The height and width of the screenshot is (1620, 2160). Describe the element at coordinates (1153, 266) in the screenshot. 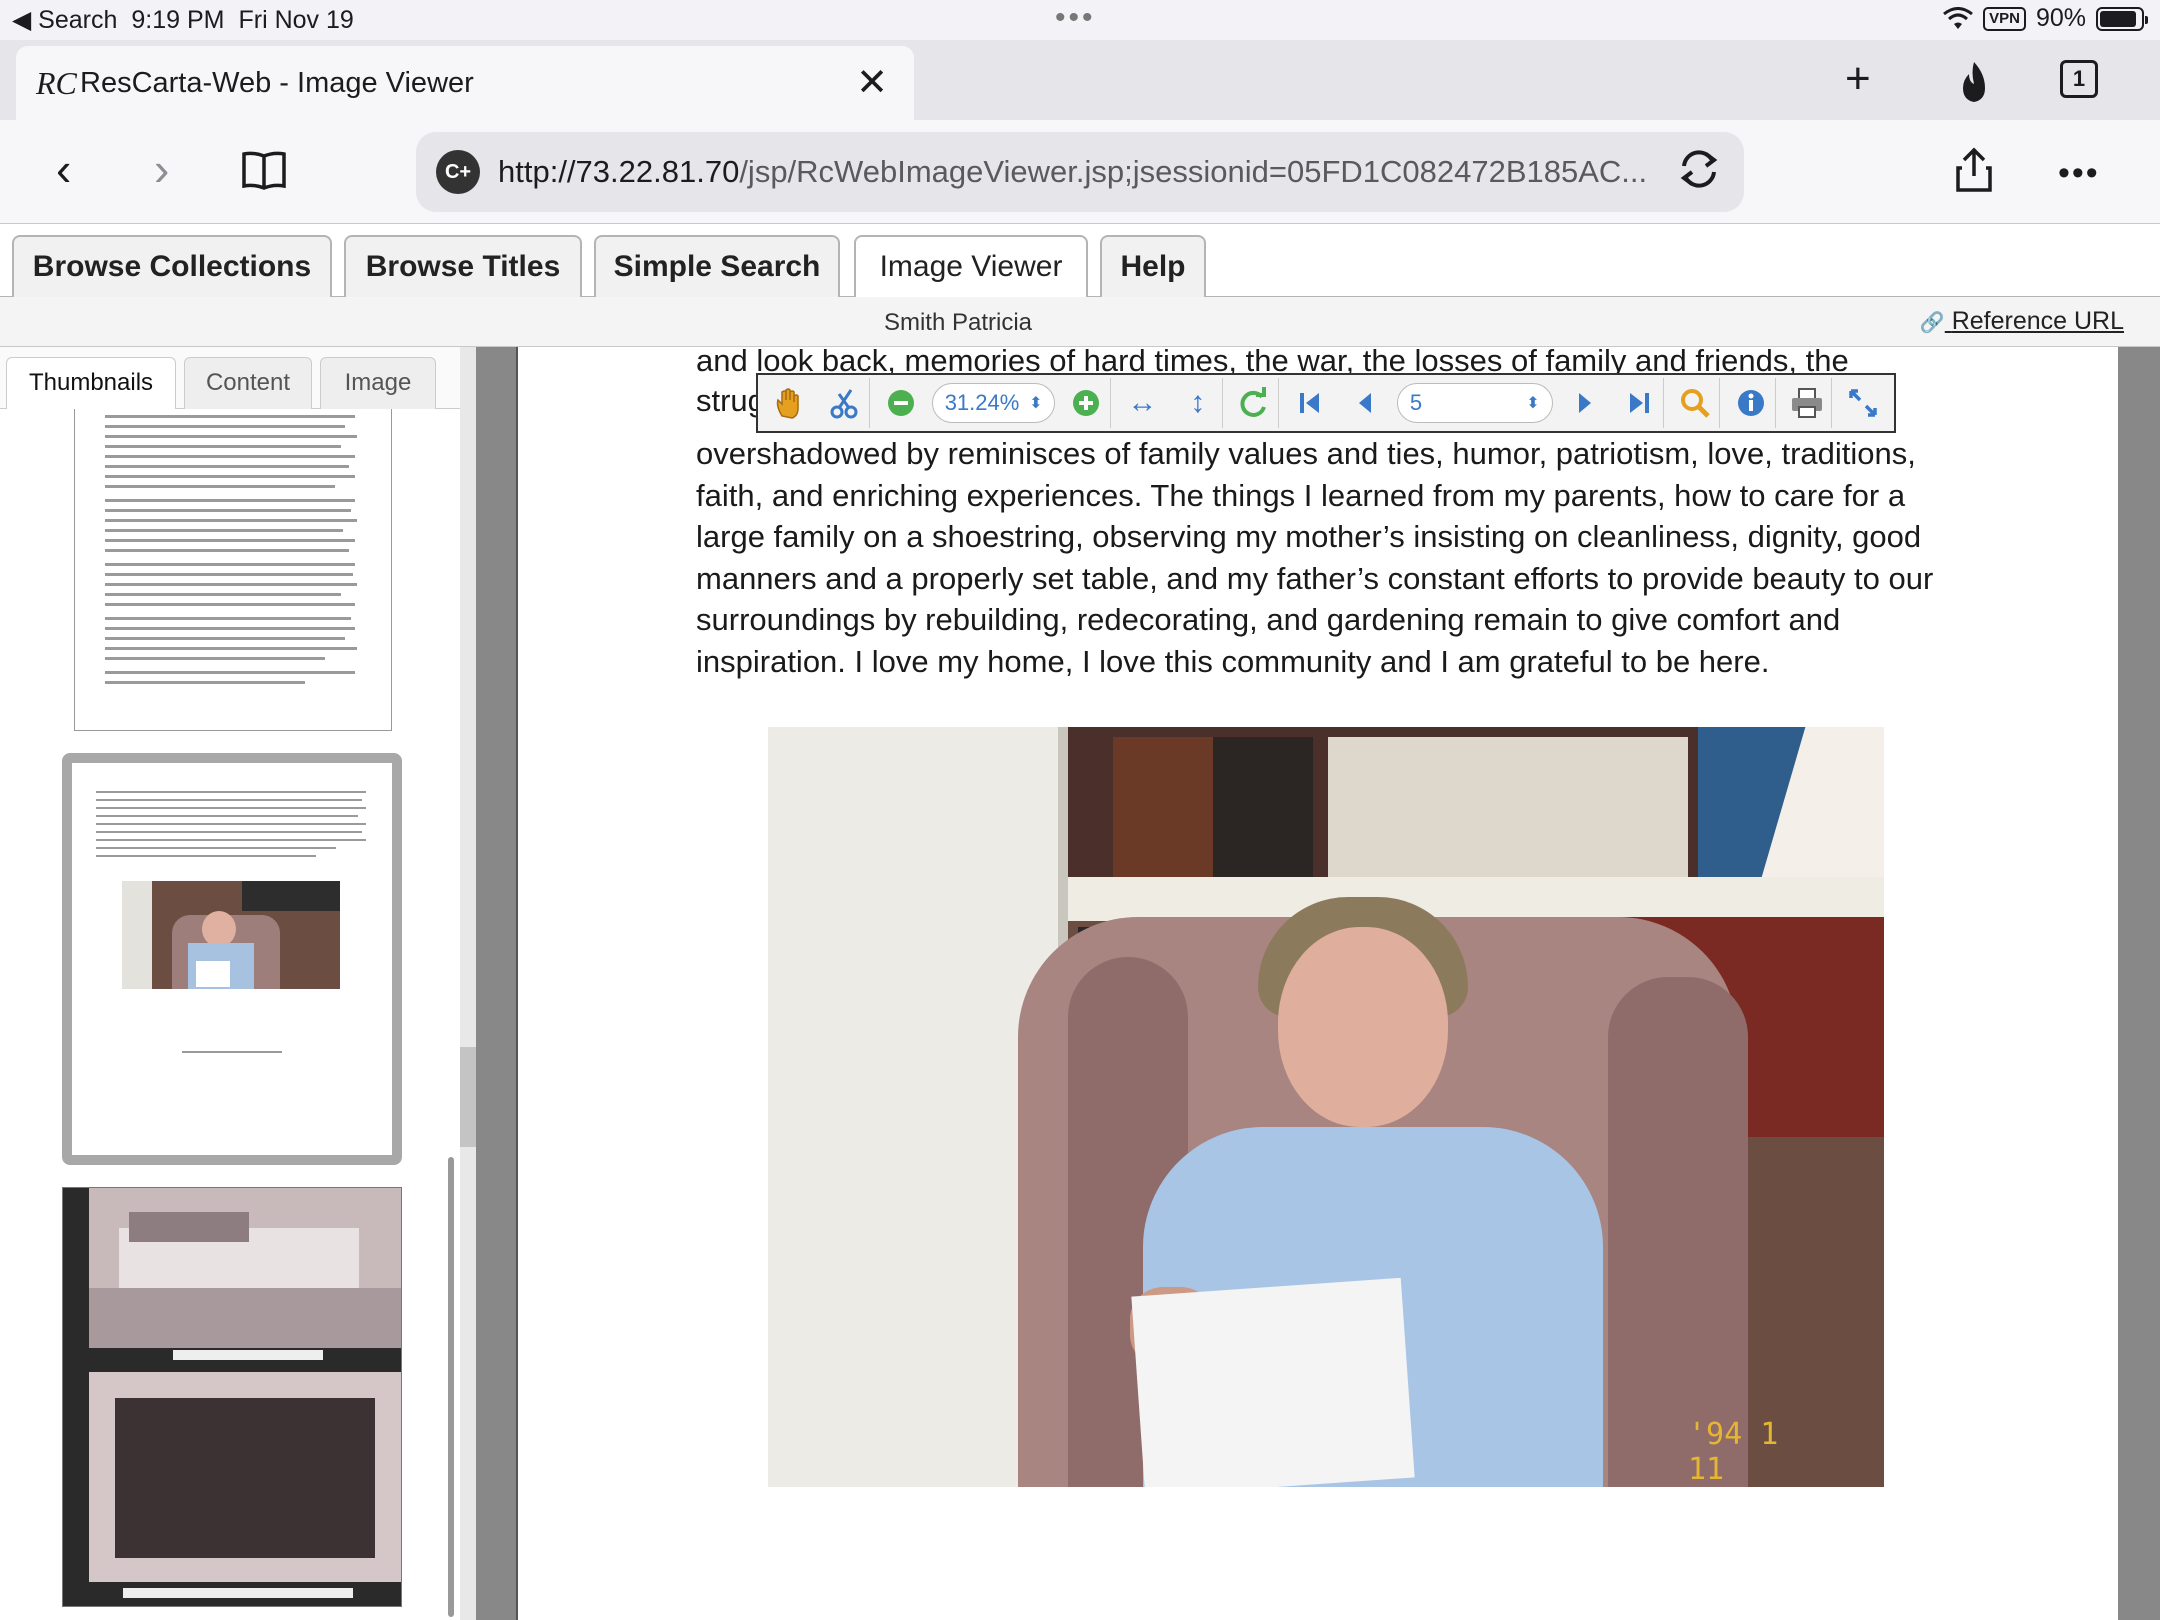

I see `tab-help: Help` at that location.